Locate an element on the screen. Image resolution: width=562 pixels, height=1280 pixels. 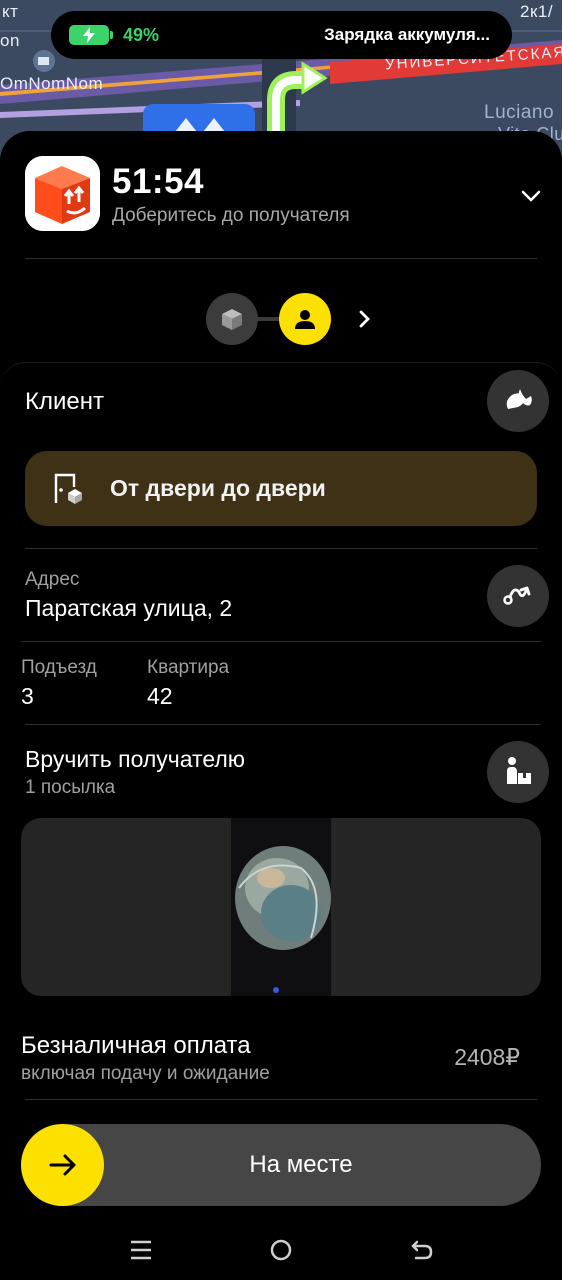
door-to-door-badge: От двери до двери is located at coordinates (281, 488).